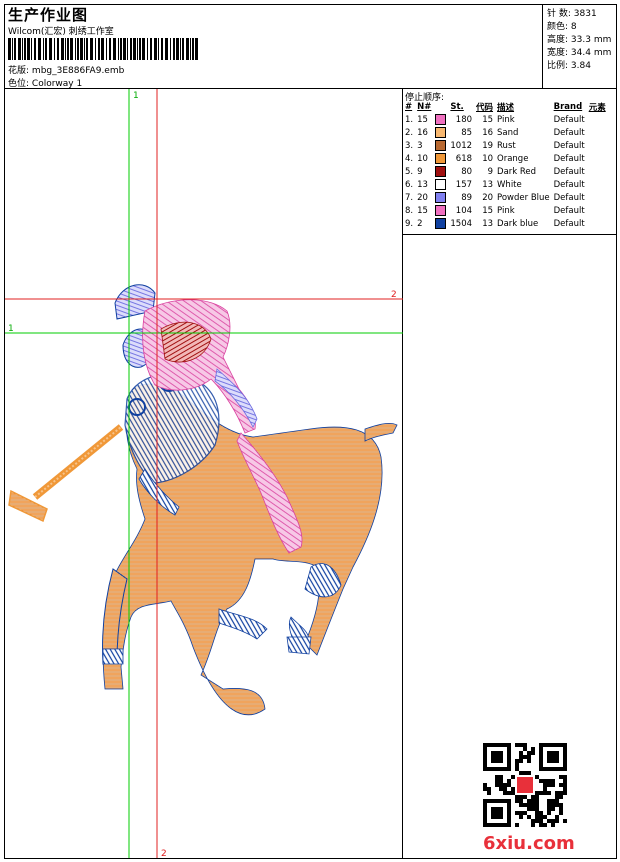  What do you see at coordinates (517, 171) in the screenshot?
I see `cell-description: Dark Red` at bounding box center [517, 171].